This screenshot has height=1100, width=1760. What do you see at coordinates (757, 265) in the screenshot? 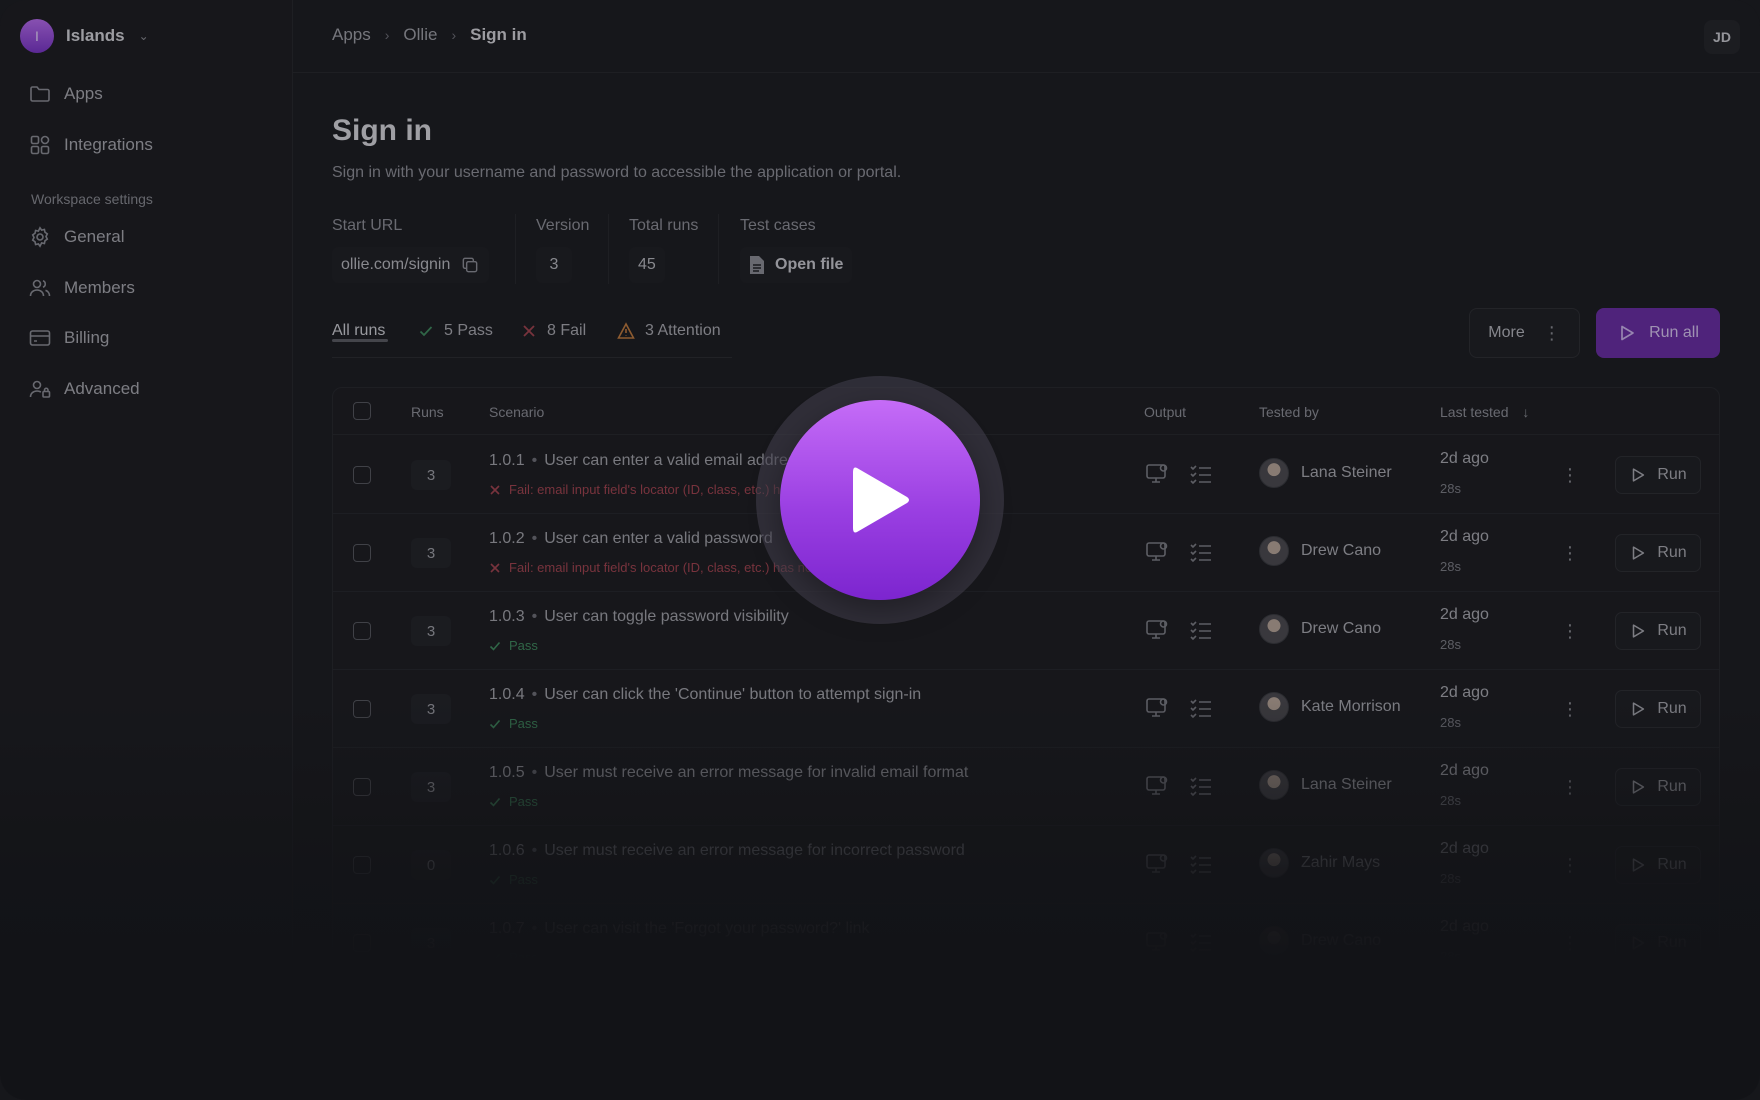
I see `file-icon` at bounding box center [757, 265].